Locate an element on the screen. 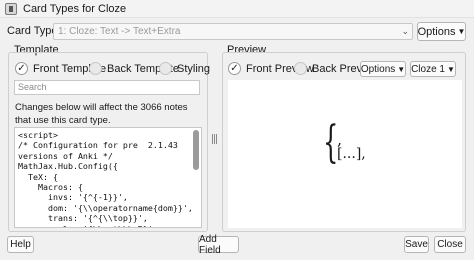  title-bar: Card Types for Cloze is located at coordinates (237, 9).